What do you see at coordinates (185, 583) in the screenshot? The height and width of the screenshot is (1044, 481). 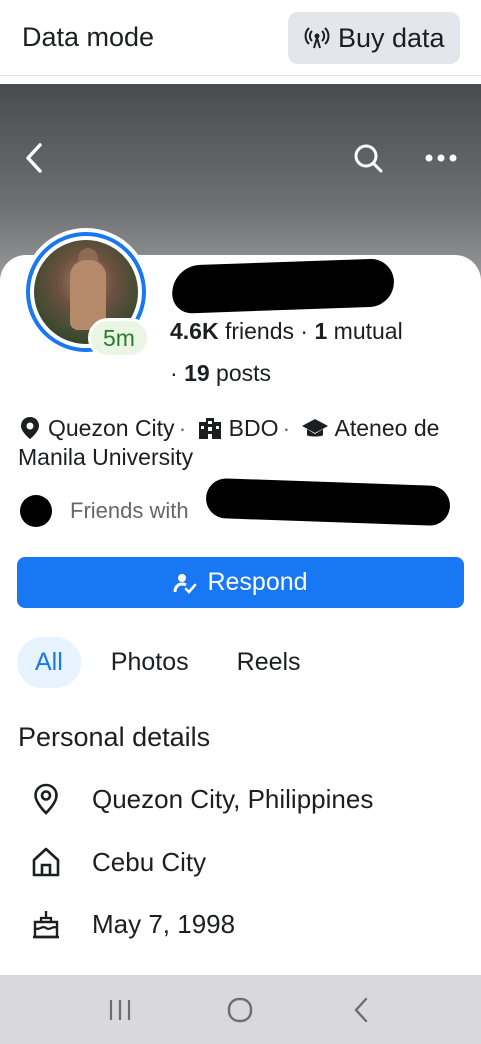 I see `friend-request-icon` at bounding box center [185, 583].